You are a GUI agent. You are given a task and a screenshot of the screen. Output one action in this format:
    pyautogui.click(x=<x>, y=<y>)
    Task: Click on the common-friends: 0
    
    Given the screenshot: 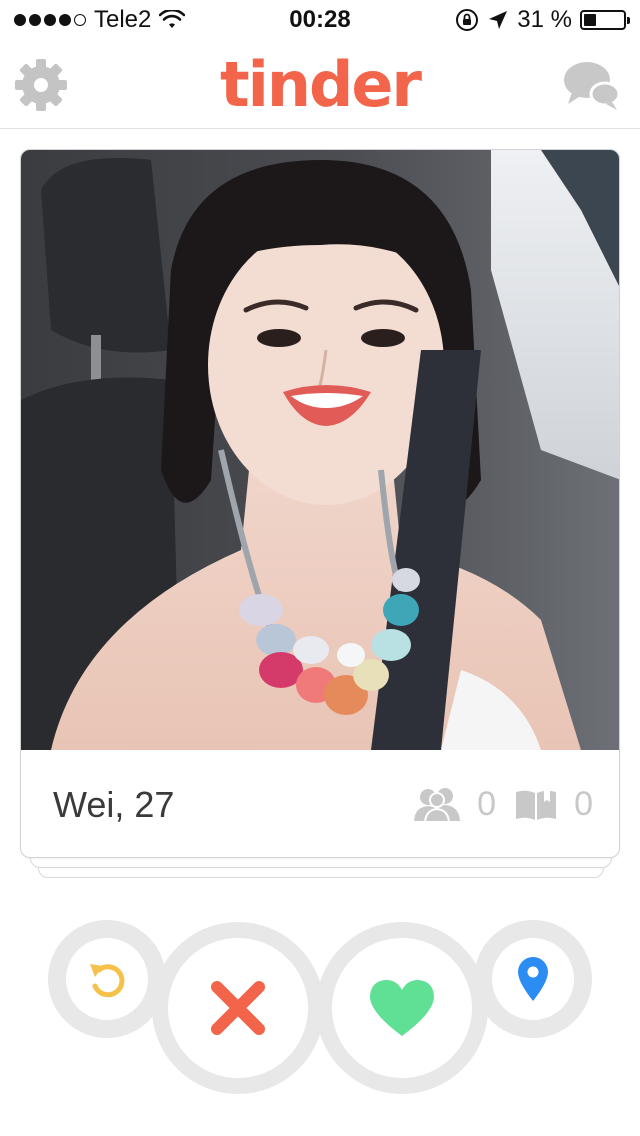 What is the action you would take?
    pyautogui.click(x=454, y=804)
    